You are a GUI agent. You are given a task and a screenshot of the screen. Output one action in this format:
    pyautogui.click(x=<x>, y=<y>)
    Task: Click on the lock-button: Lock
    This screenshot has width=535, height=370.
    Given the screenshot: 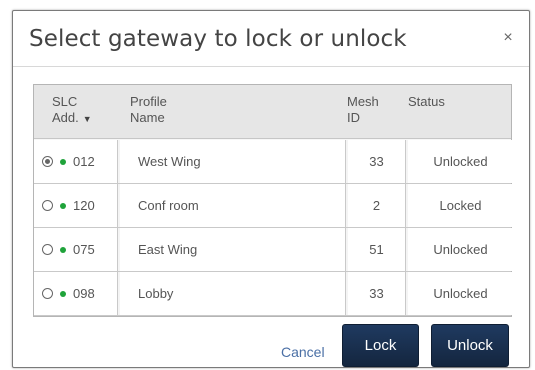 What is the action you would take?
    pyautogui.click(x=380, y=345)
    